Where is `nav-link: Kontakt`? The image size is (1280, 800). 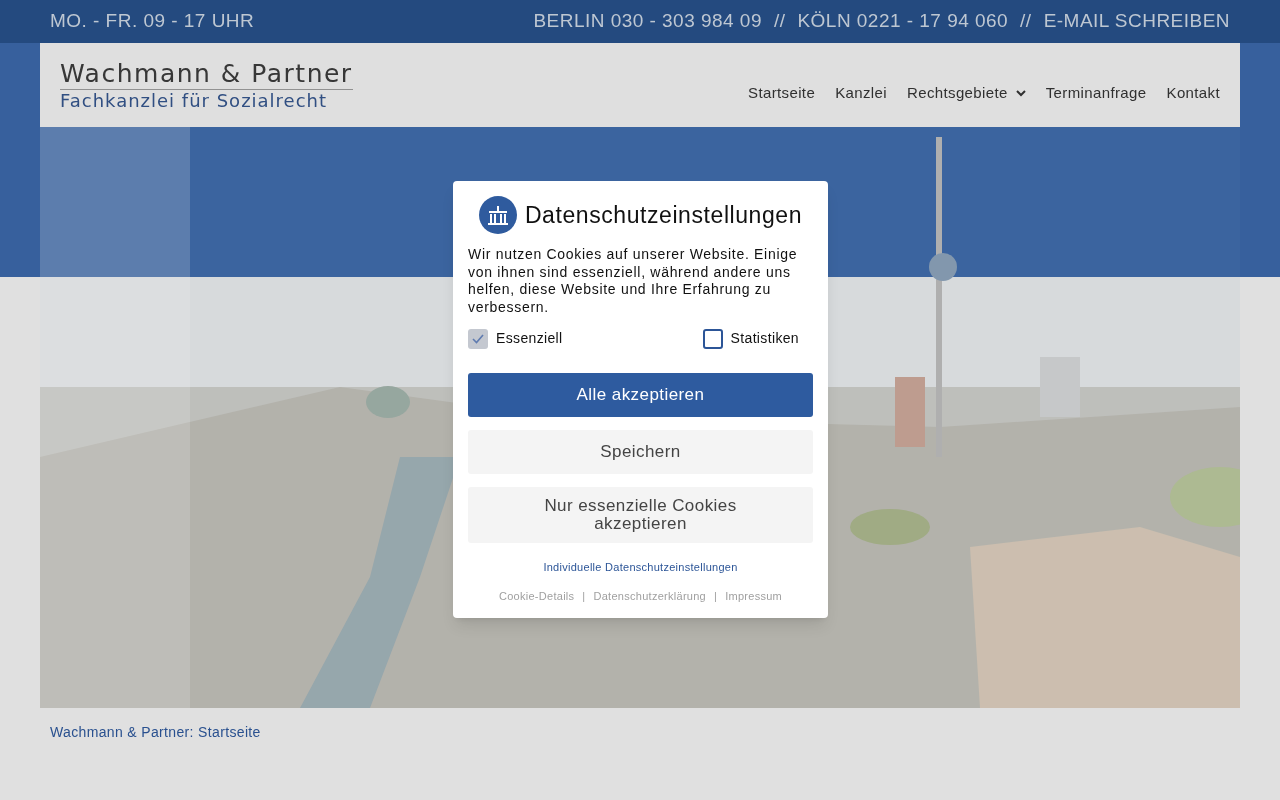 nav-link: Kontakt is located at coordinates (1193, 93).